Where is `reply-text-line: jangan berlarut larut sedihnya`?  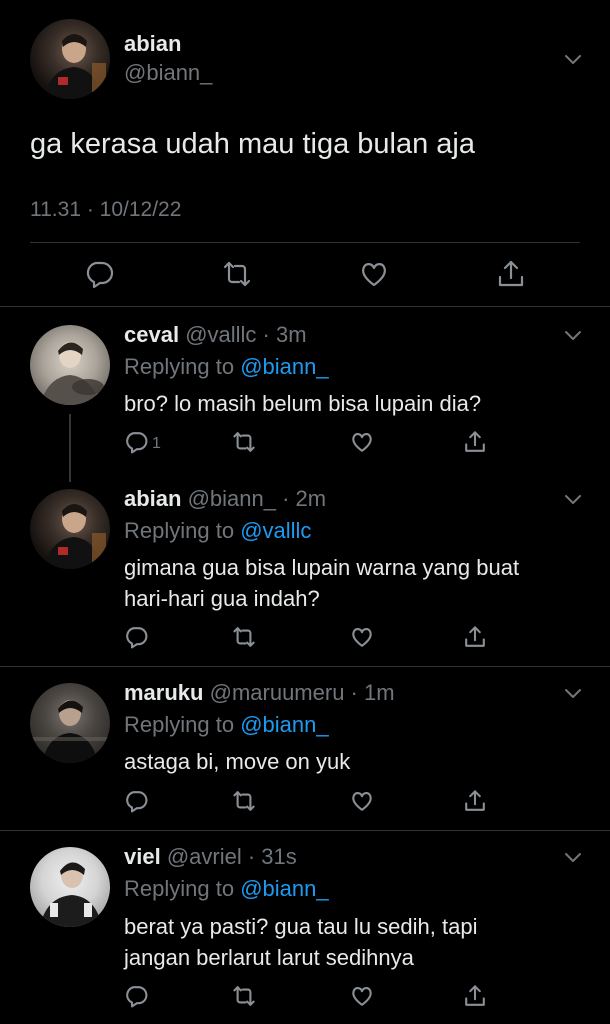
reply-text-line: jangan berlarut larut sedihnya is located at coordinates (269, 957).